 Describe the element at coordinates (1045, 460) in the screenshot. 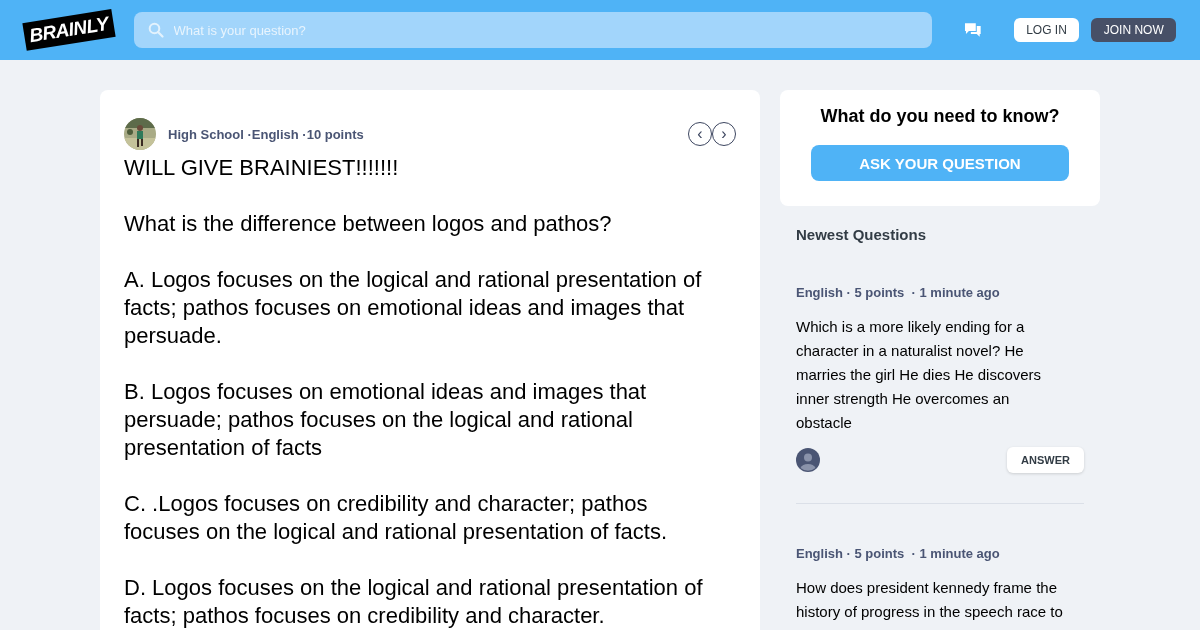

I see `answer-button: ANSWER` at that location.